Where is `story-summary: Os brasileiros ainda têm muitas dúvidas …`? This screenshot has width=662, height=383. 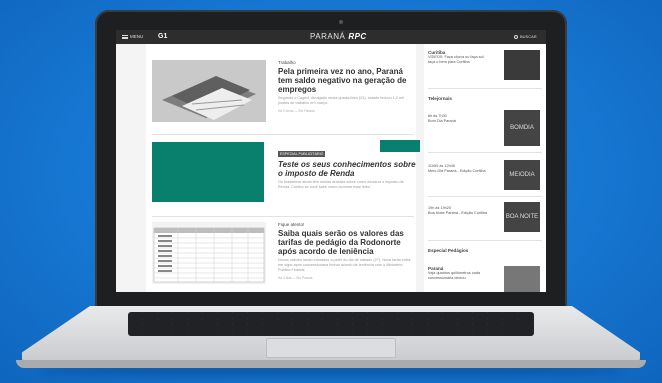
story-summary: Os brasileiros ainda têm muitas dúvidas … is located at coordinates (341, 184).